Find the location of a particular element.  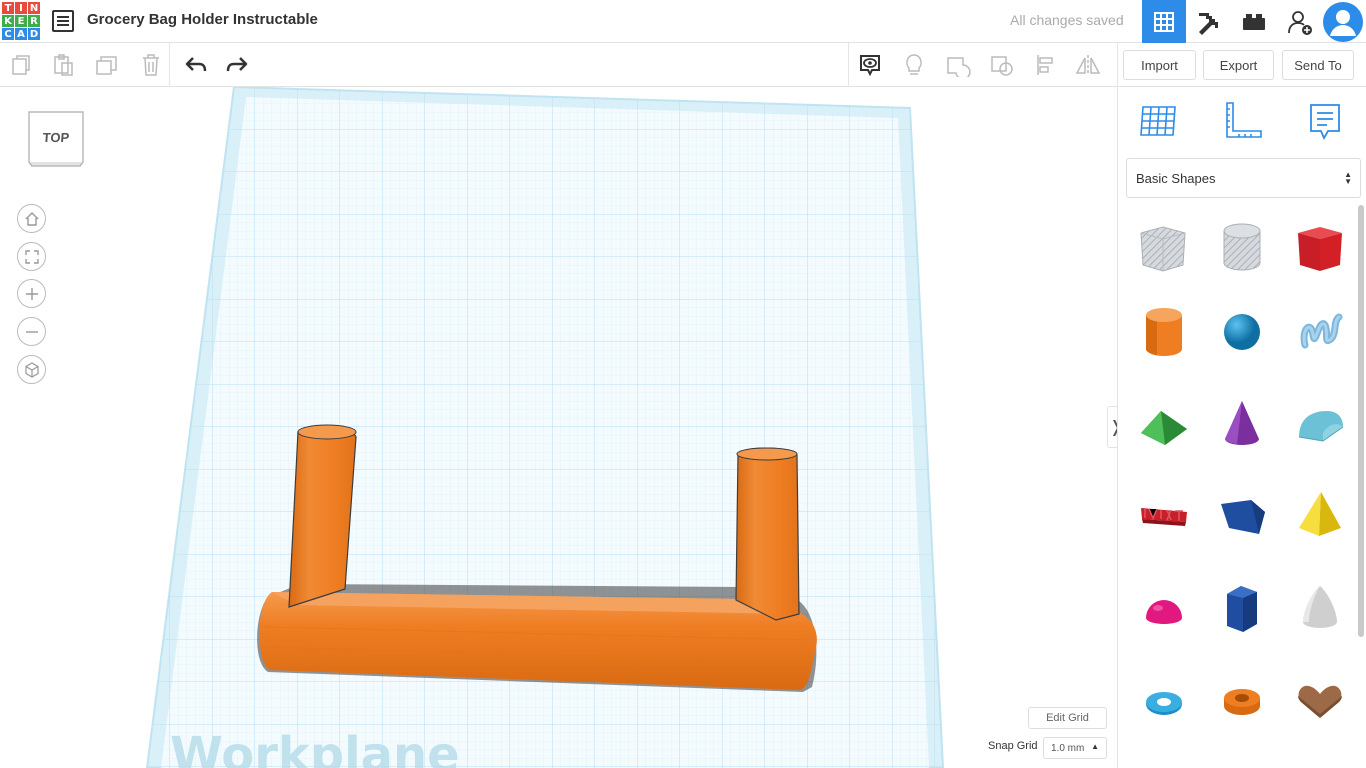

import-button: Import is located at coordinates (1159, 65).